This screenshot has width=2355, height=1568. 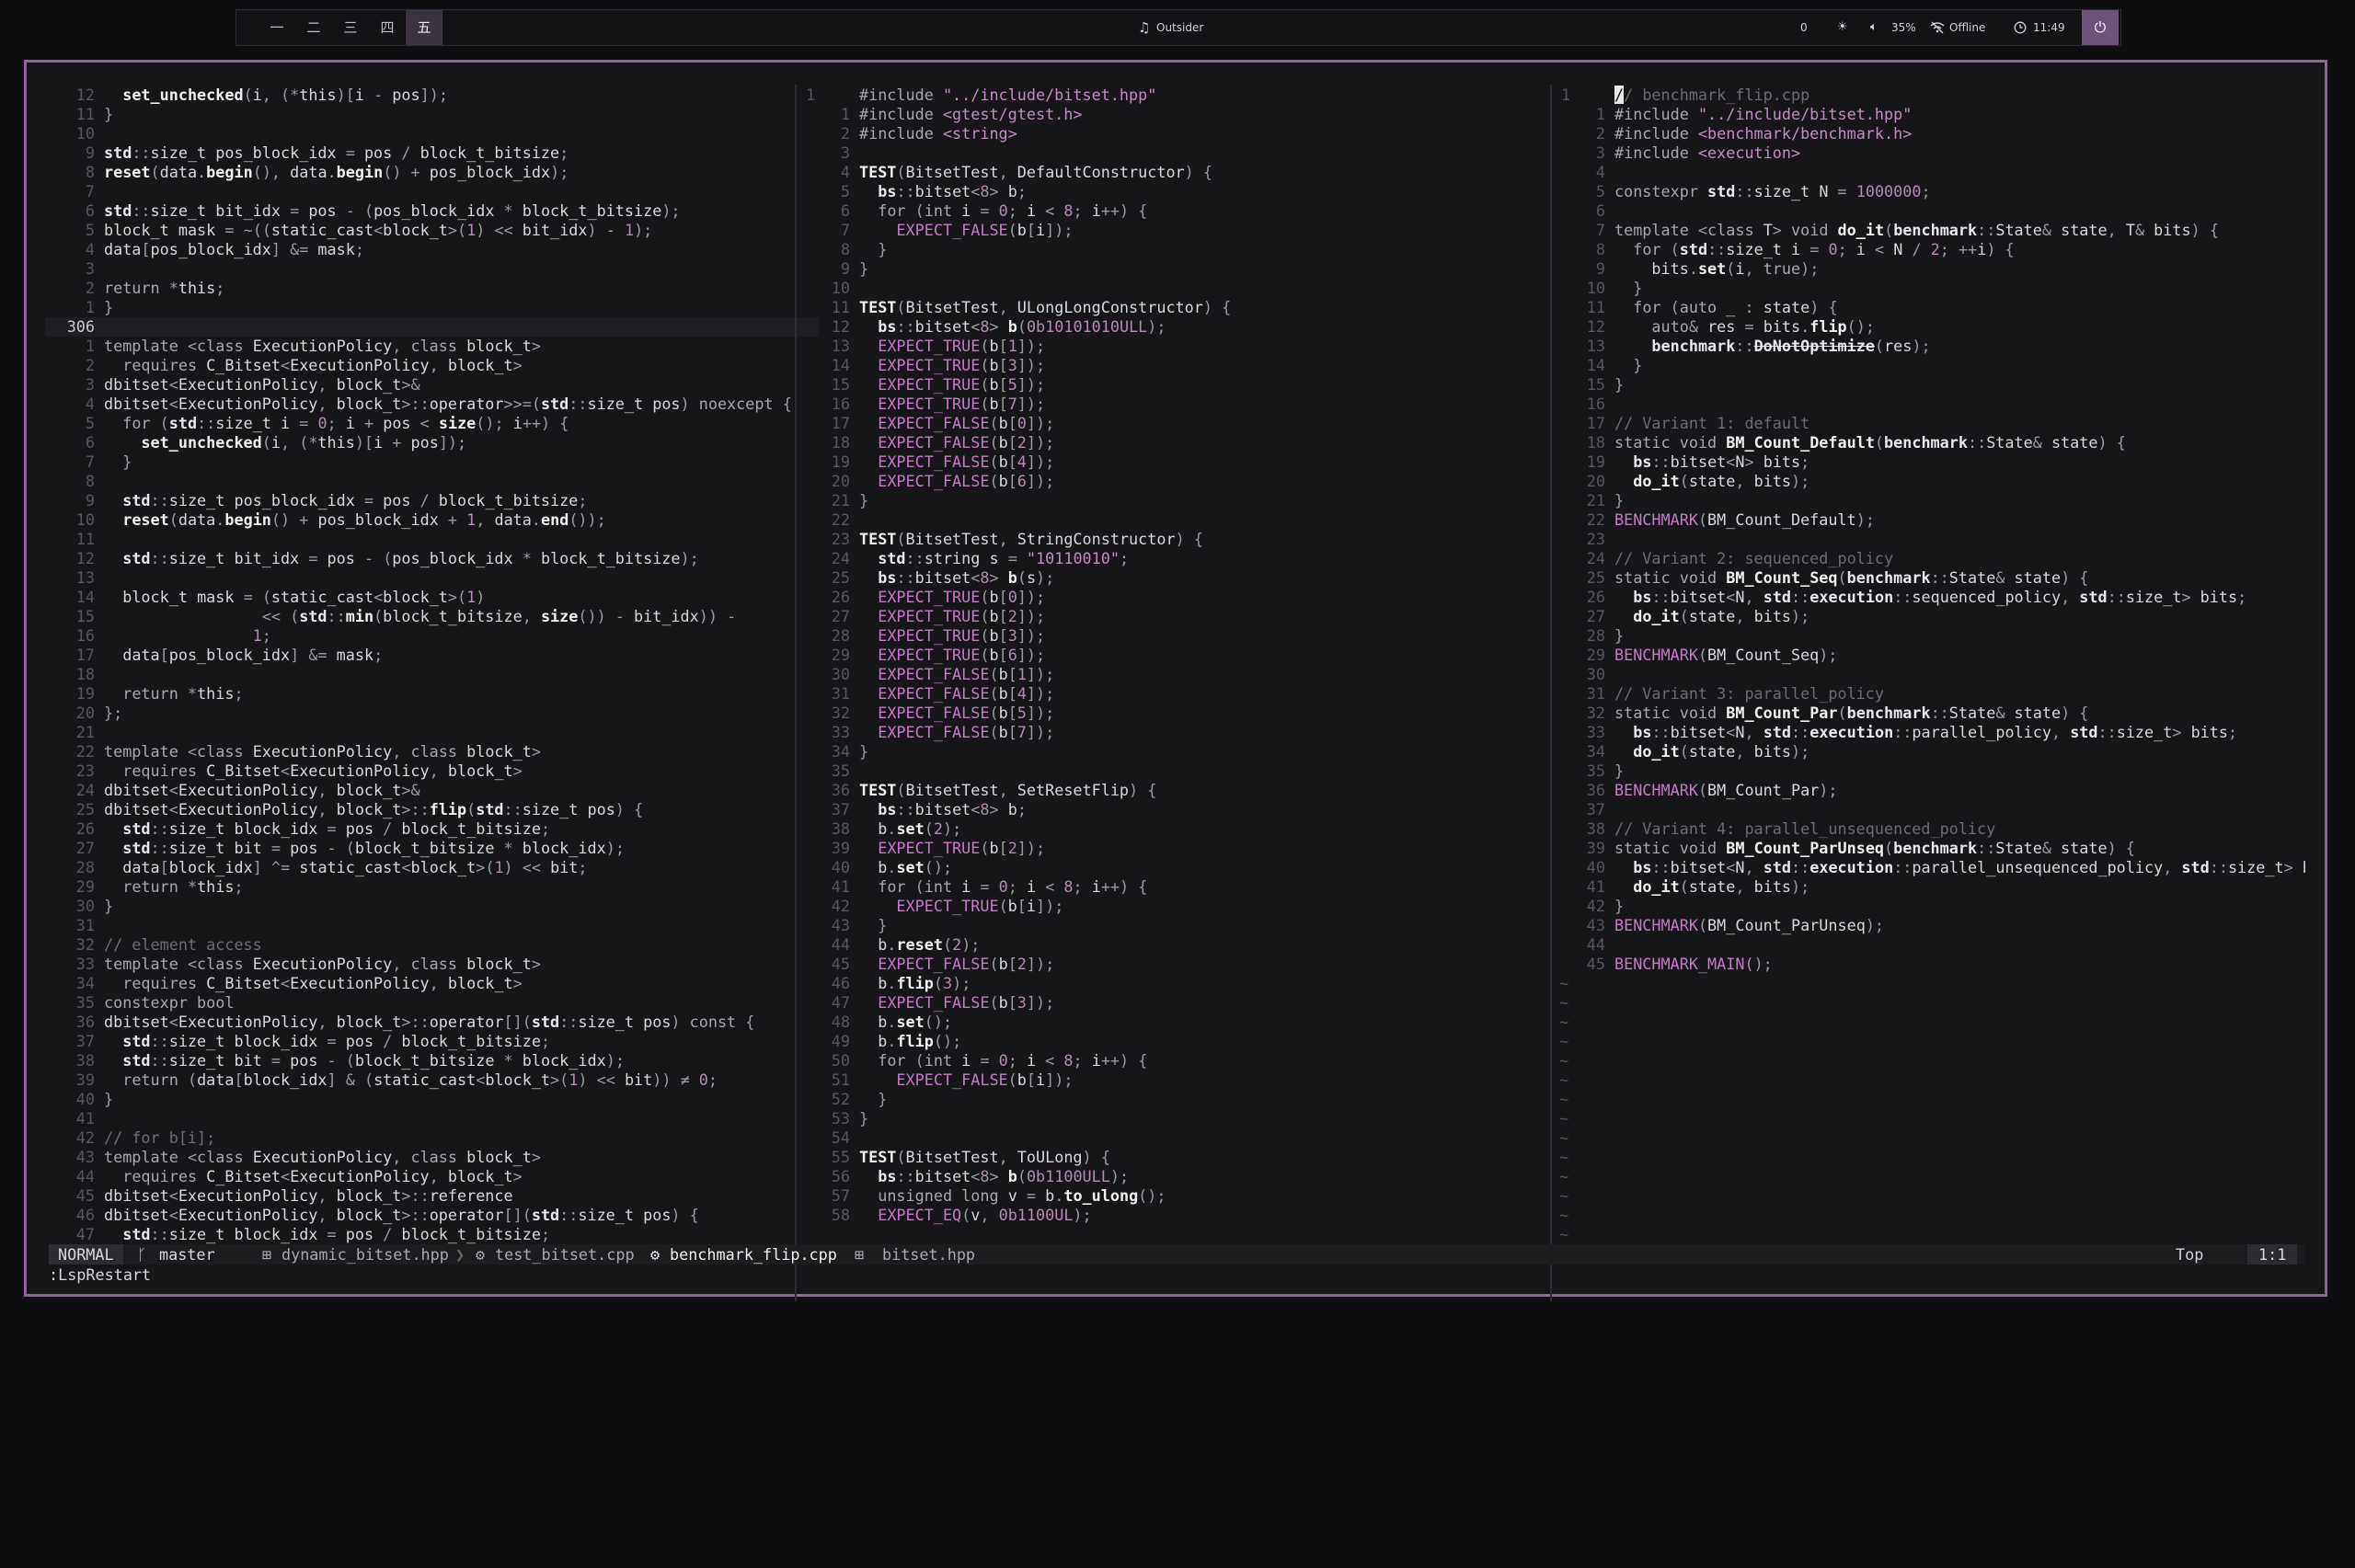 What do you see at coordinates (432, 114) in the screenshot?
I see `code-line: 11}` at bounding box center [432, 114].